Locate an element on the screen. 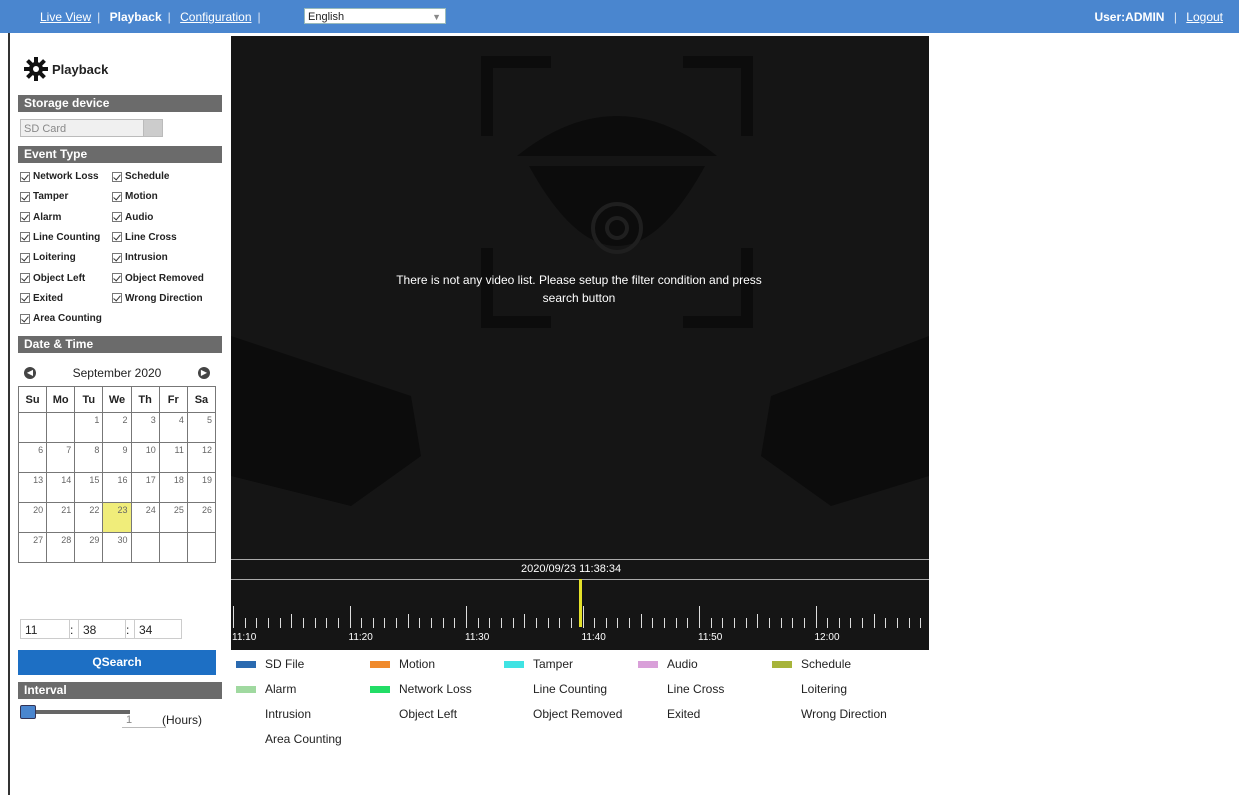 The height and width of the screenshot is (795, 1239). event-checkbox-network-loss: Network Loss is located at coordinates (59, 176).